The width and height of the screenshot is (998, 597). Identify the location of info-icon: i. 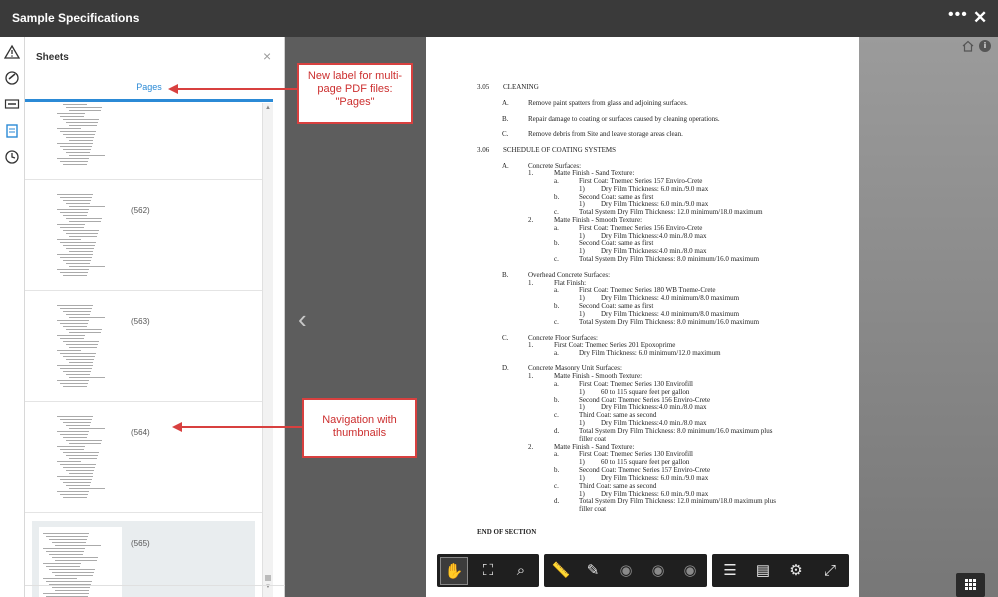
(985, 46).